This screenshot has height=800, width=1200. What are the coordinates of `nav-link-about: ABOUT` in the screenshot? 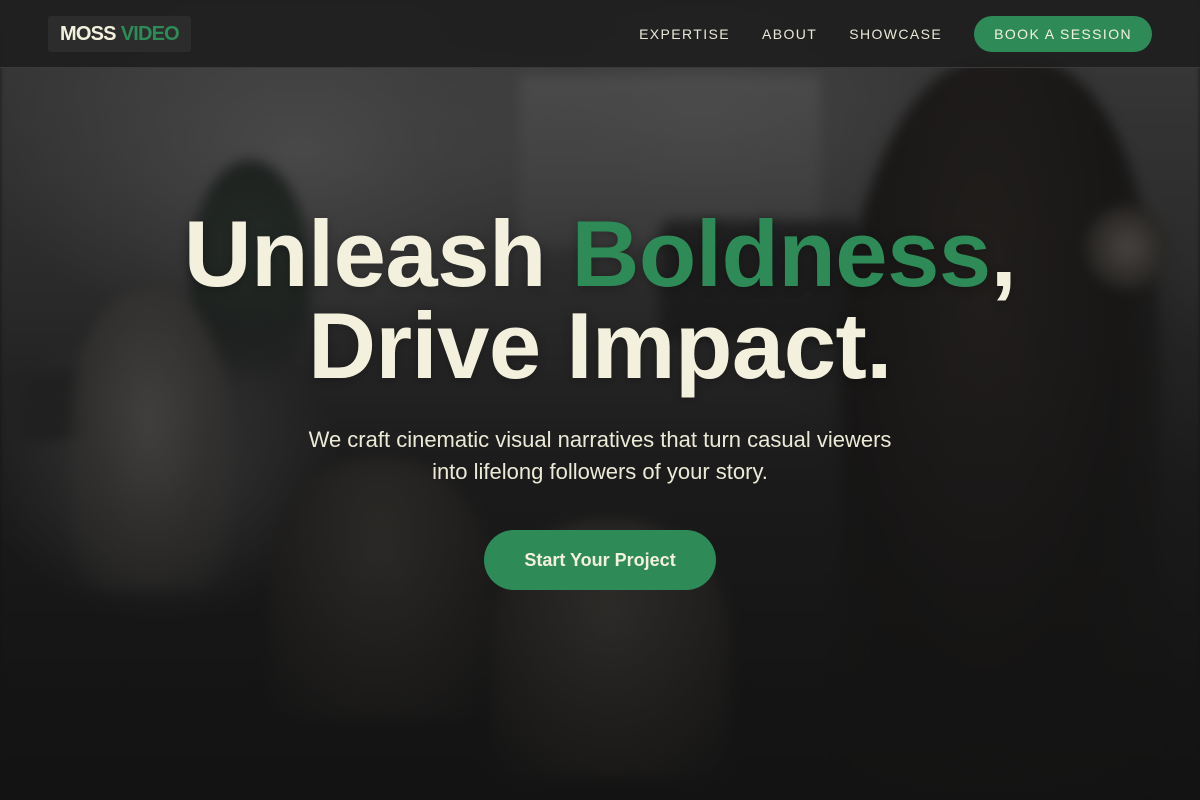 It's located at (789, 34).